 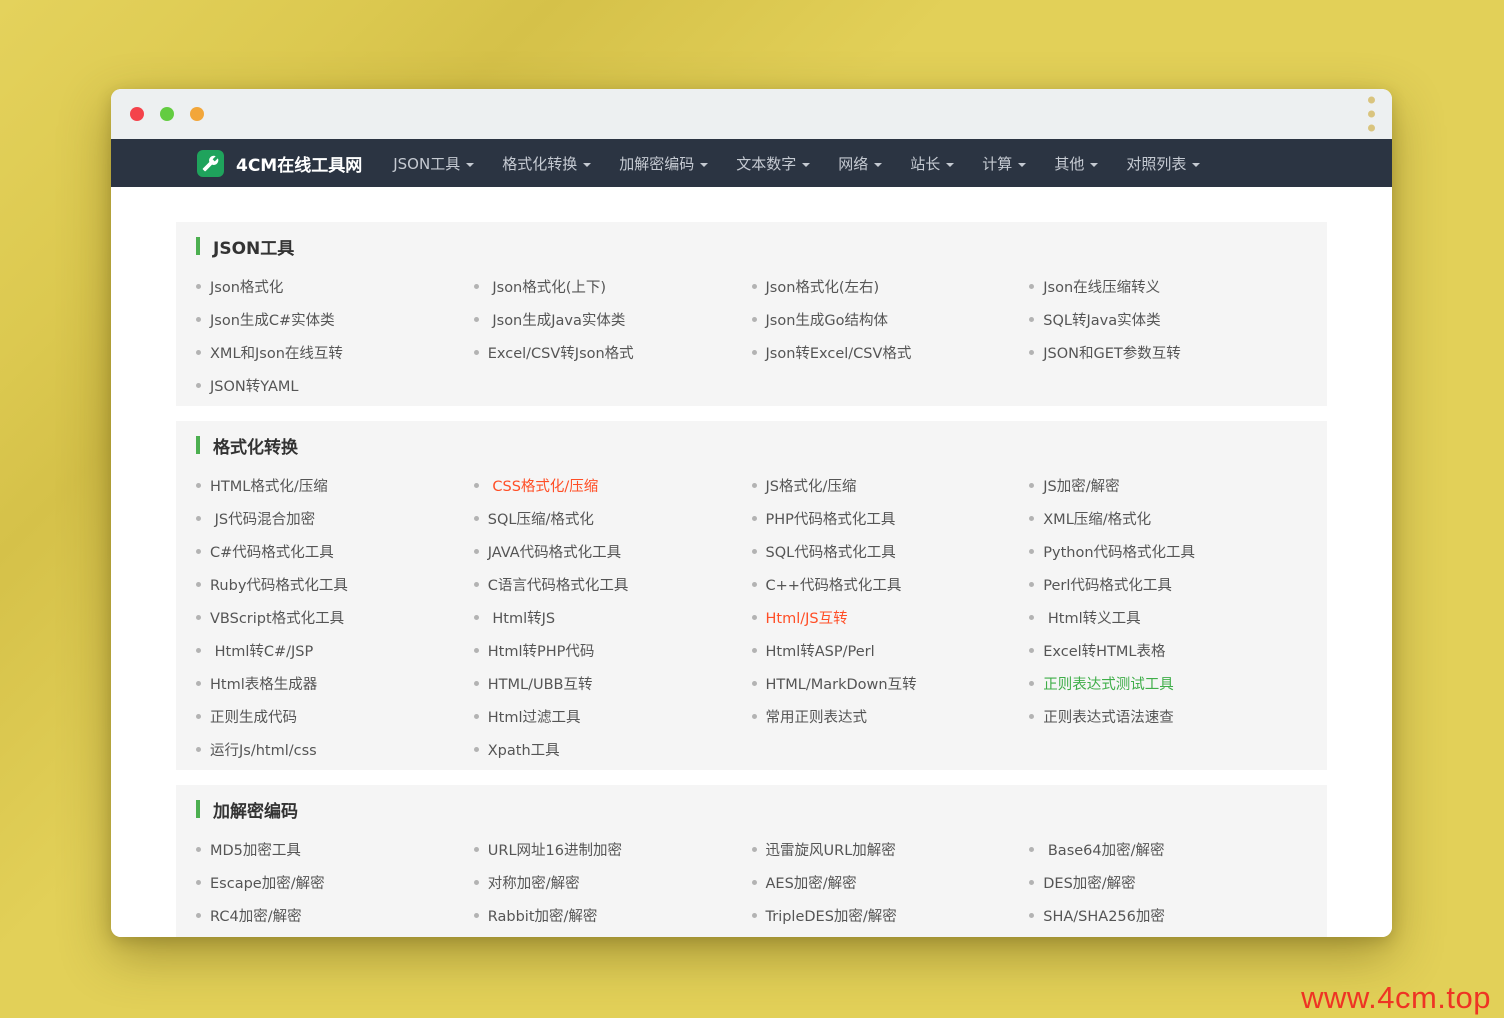 What do you see at coordinates (561, 352) in the screenshot?
I see `tool-link: Excel/CSV转Json格式` at bounding box center [561, 352].